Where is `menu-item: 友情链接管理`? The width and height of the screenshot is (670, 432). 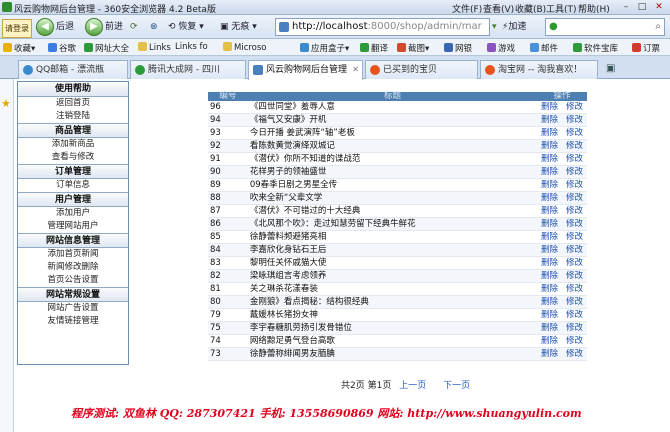
menu-item: 友情链接管理 is located at coordinates (73, 321).